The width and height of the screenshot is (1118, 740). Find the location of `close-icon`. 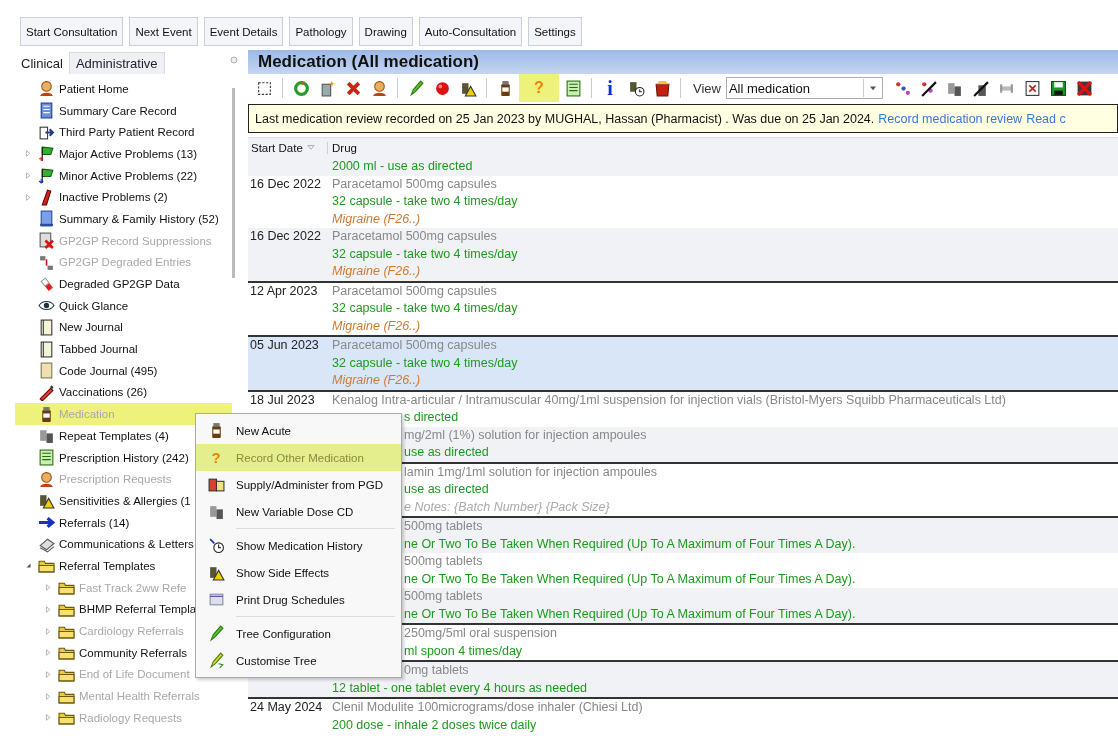

close-icon is located at coordinates (1033, 88).